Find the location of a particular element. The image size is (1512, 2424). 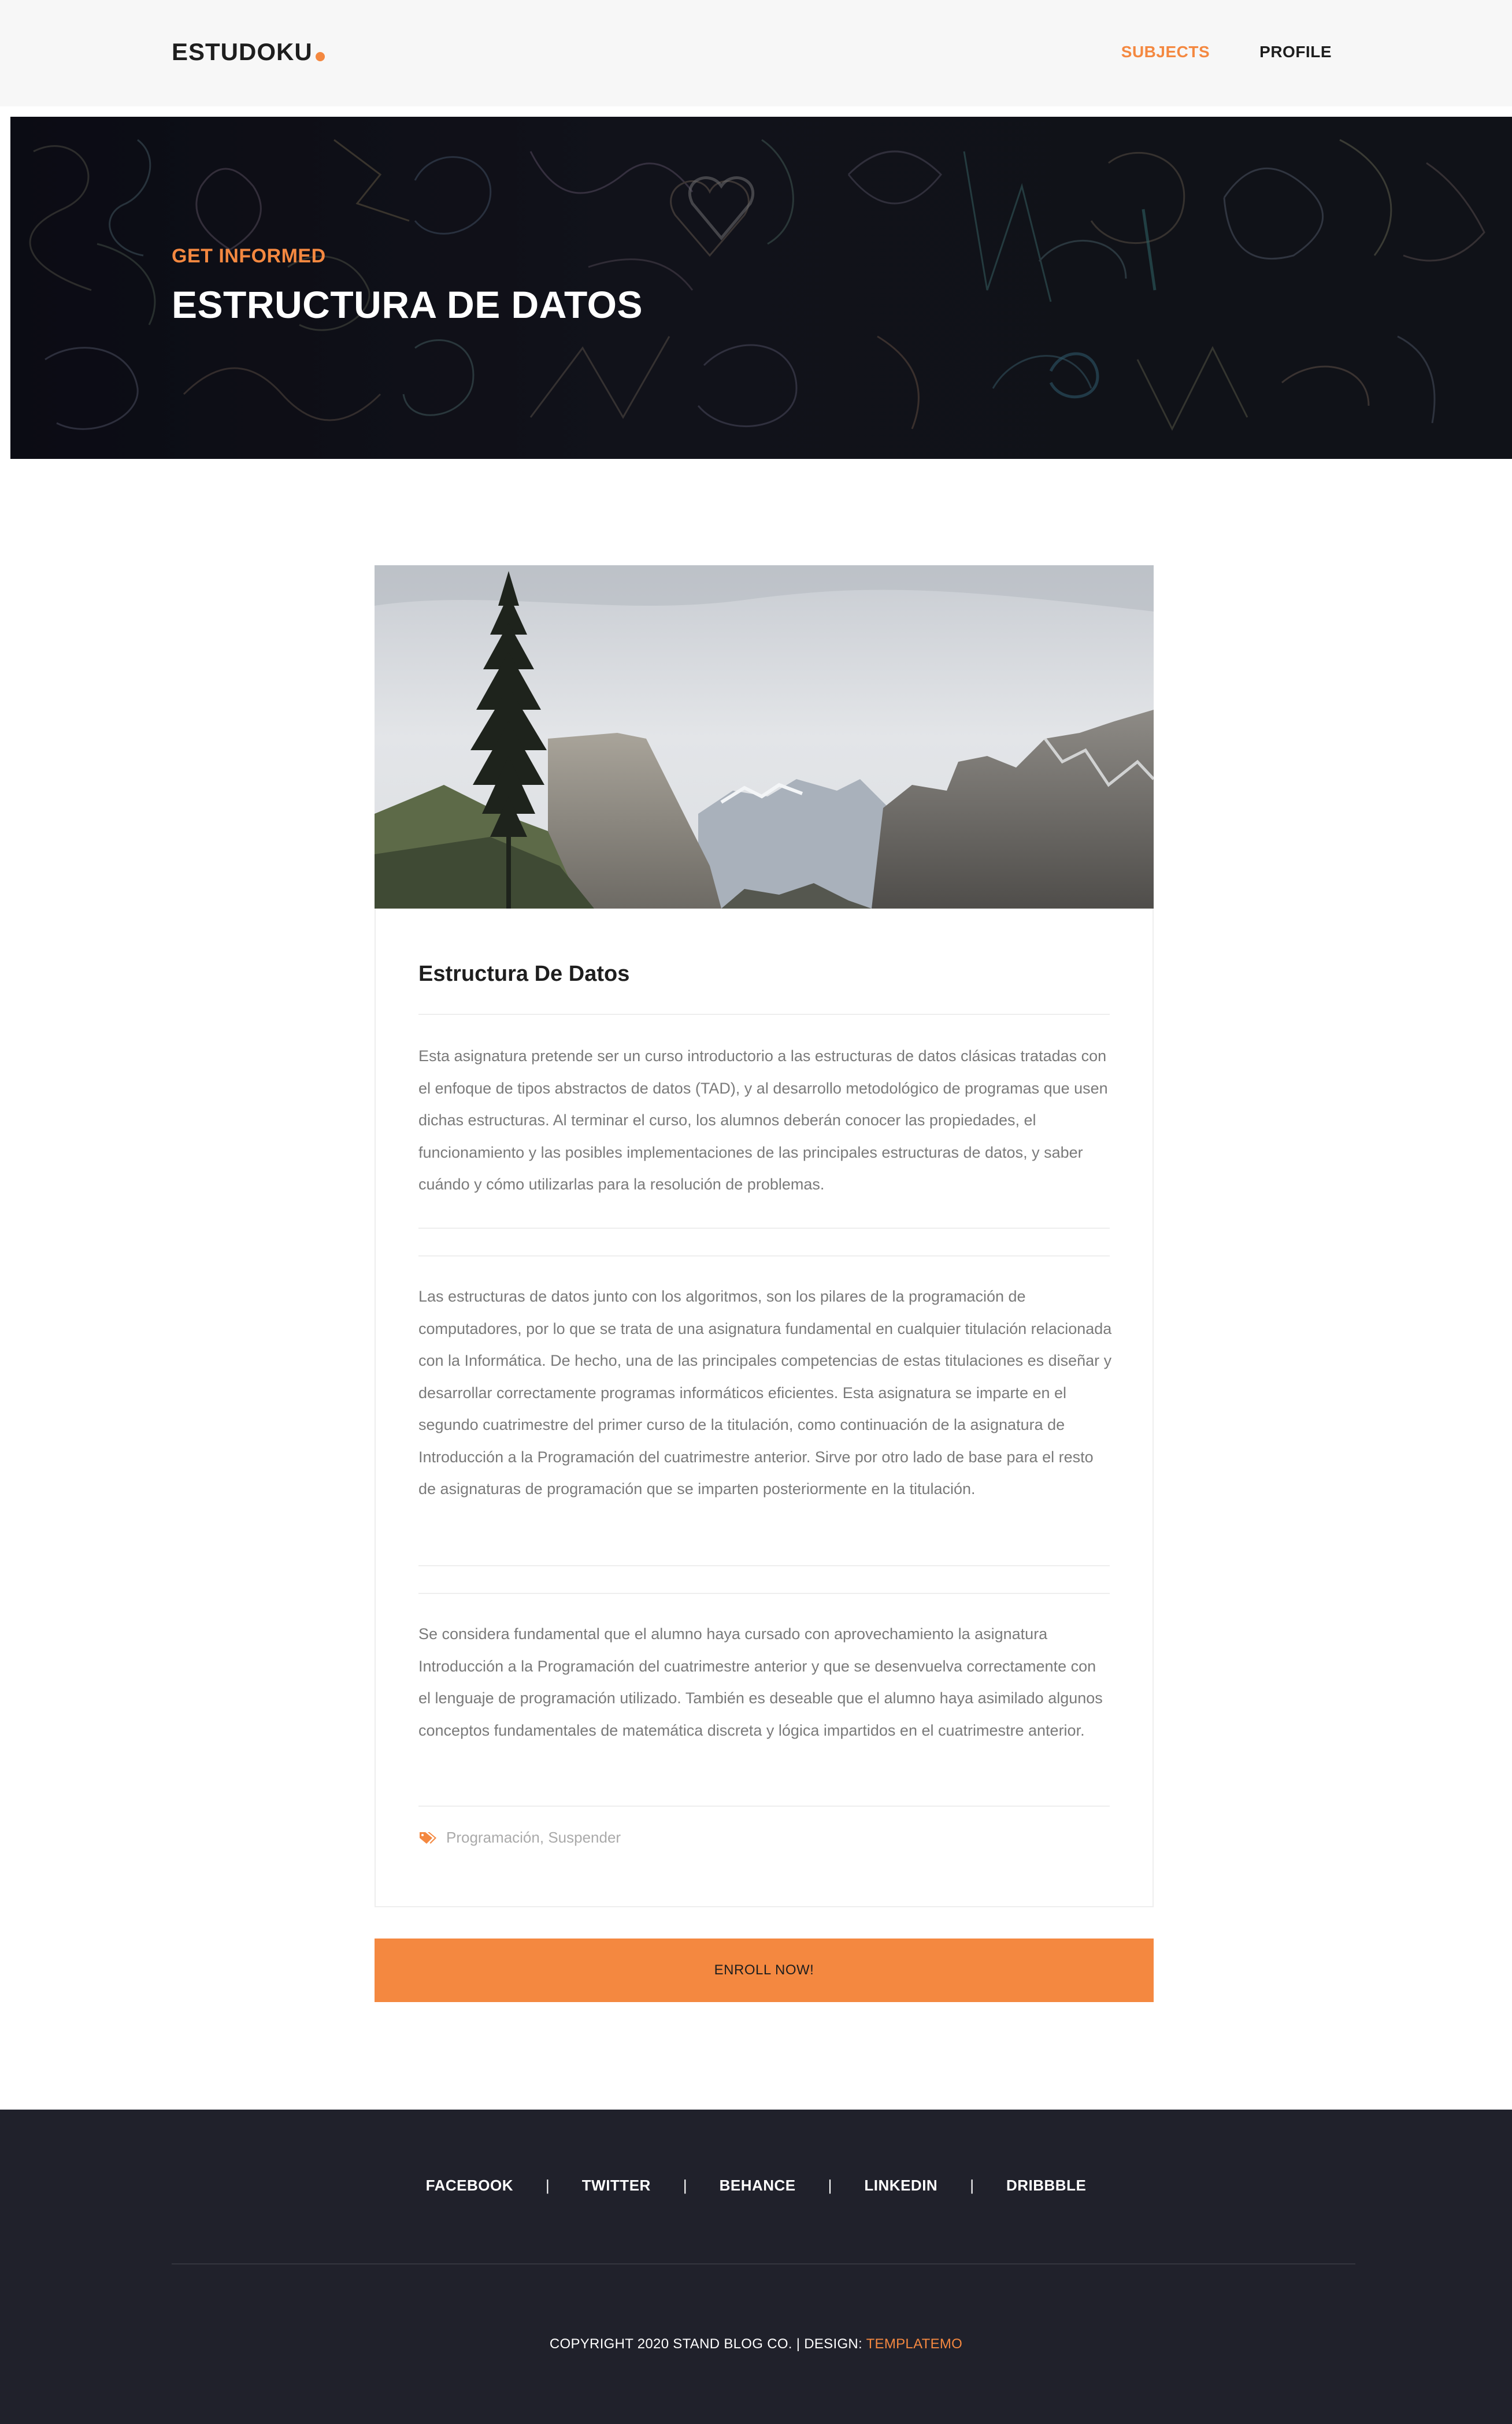

enroll-now-button: ENROLL NOW! is located at coordinates (764, 1970).